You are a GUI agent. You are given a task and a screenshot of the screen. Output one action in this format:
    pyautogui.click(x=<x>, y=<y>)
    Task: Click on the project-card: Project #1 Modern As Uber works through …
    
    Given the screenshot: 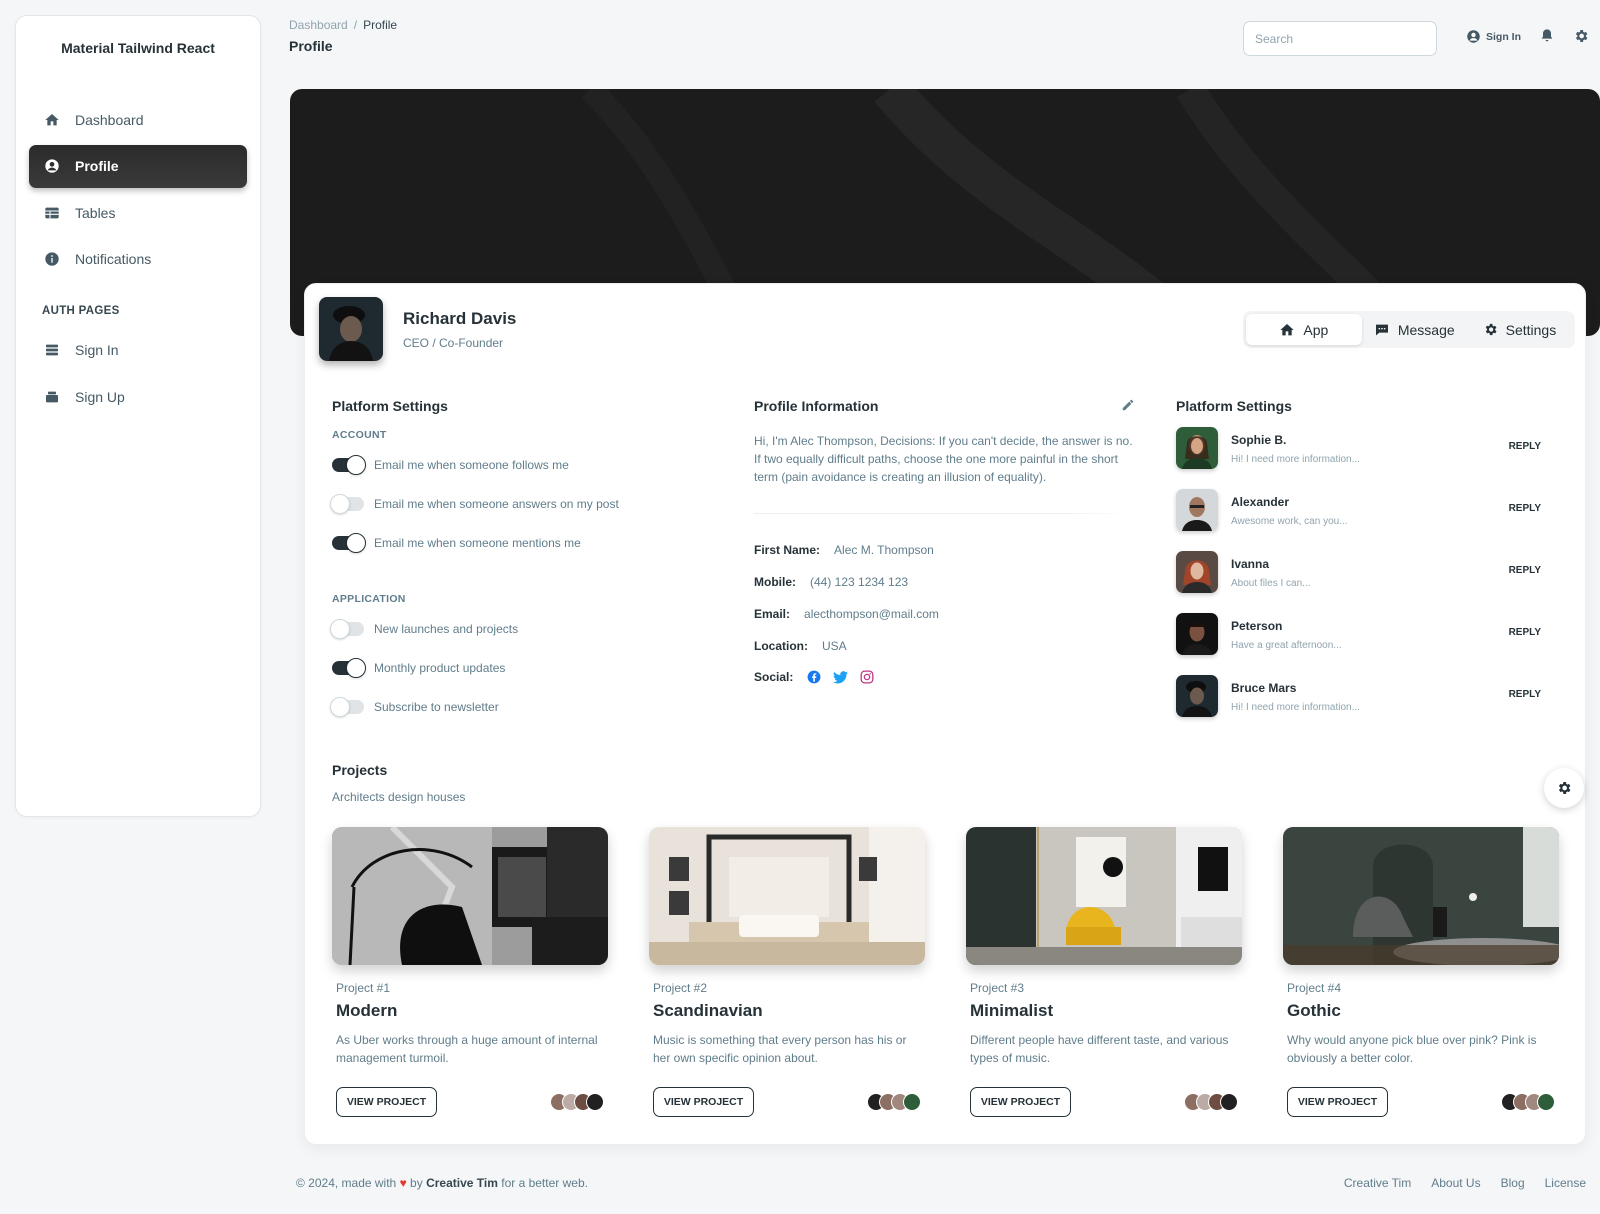 What is the action you would take?
    pyautogui.click(x=470, y=972)
    